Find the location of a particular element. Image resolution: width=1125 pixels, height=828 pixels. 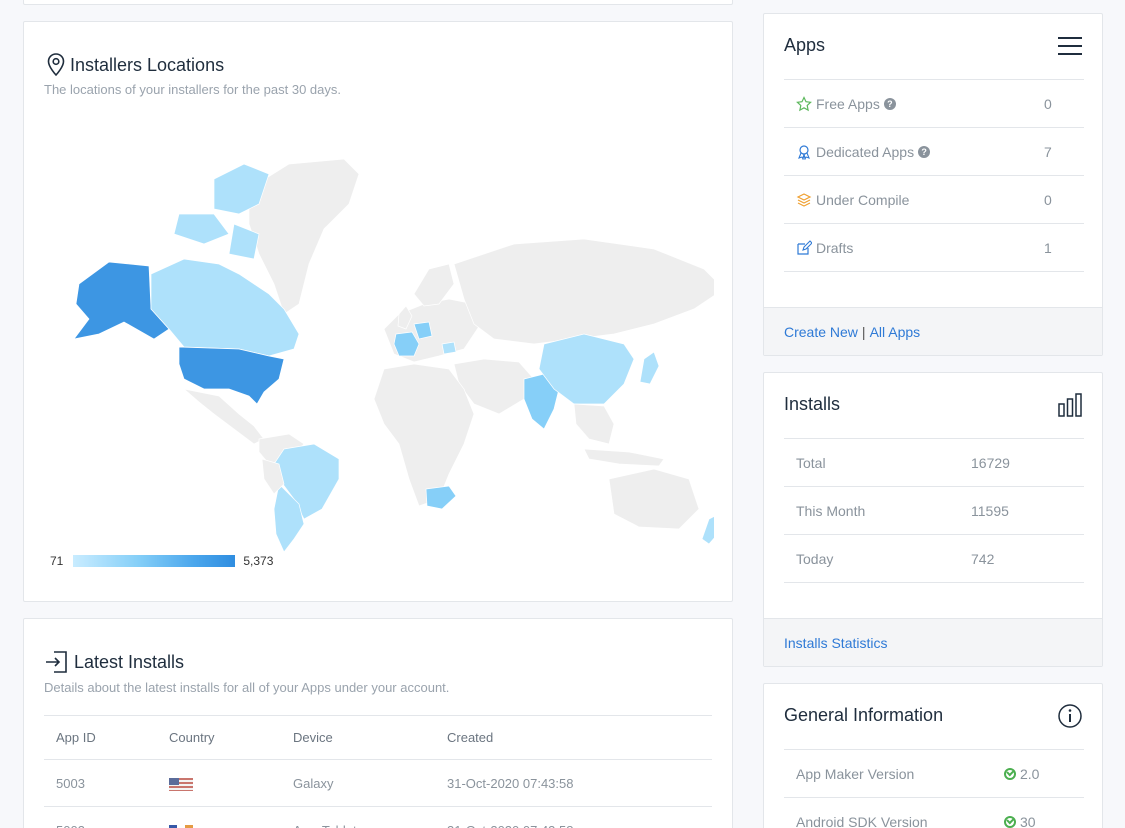

table-header-row: App ID Country Device Created is located at coordinates (378, 737).